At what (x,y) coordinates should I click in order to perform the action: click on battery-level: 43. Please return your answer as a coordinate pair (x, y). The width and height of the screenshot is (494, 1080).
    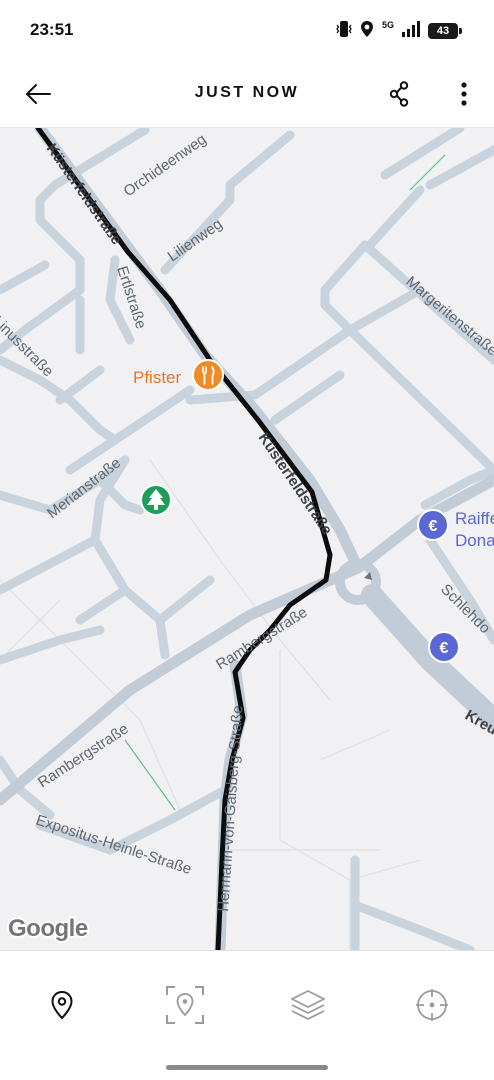
    Looking at the image, I should click on (443, 31).